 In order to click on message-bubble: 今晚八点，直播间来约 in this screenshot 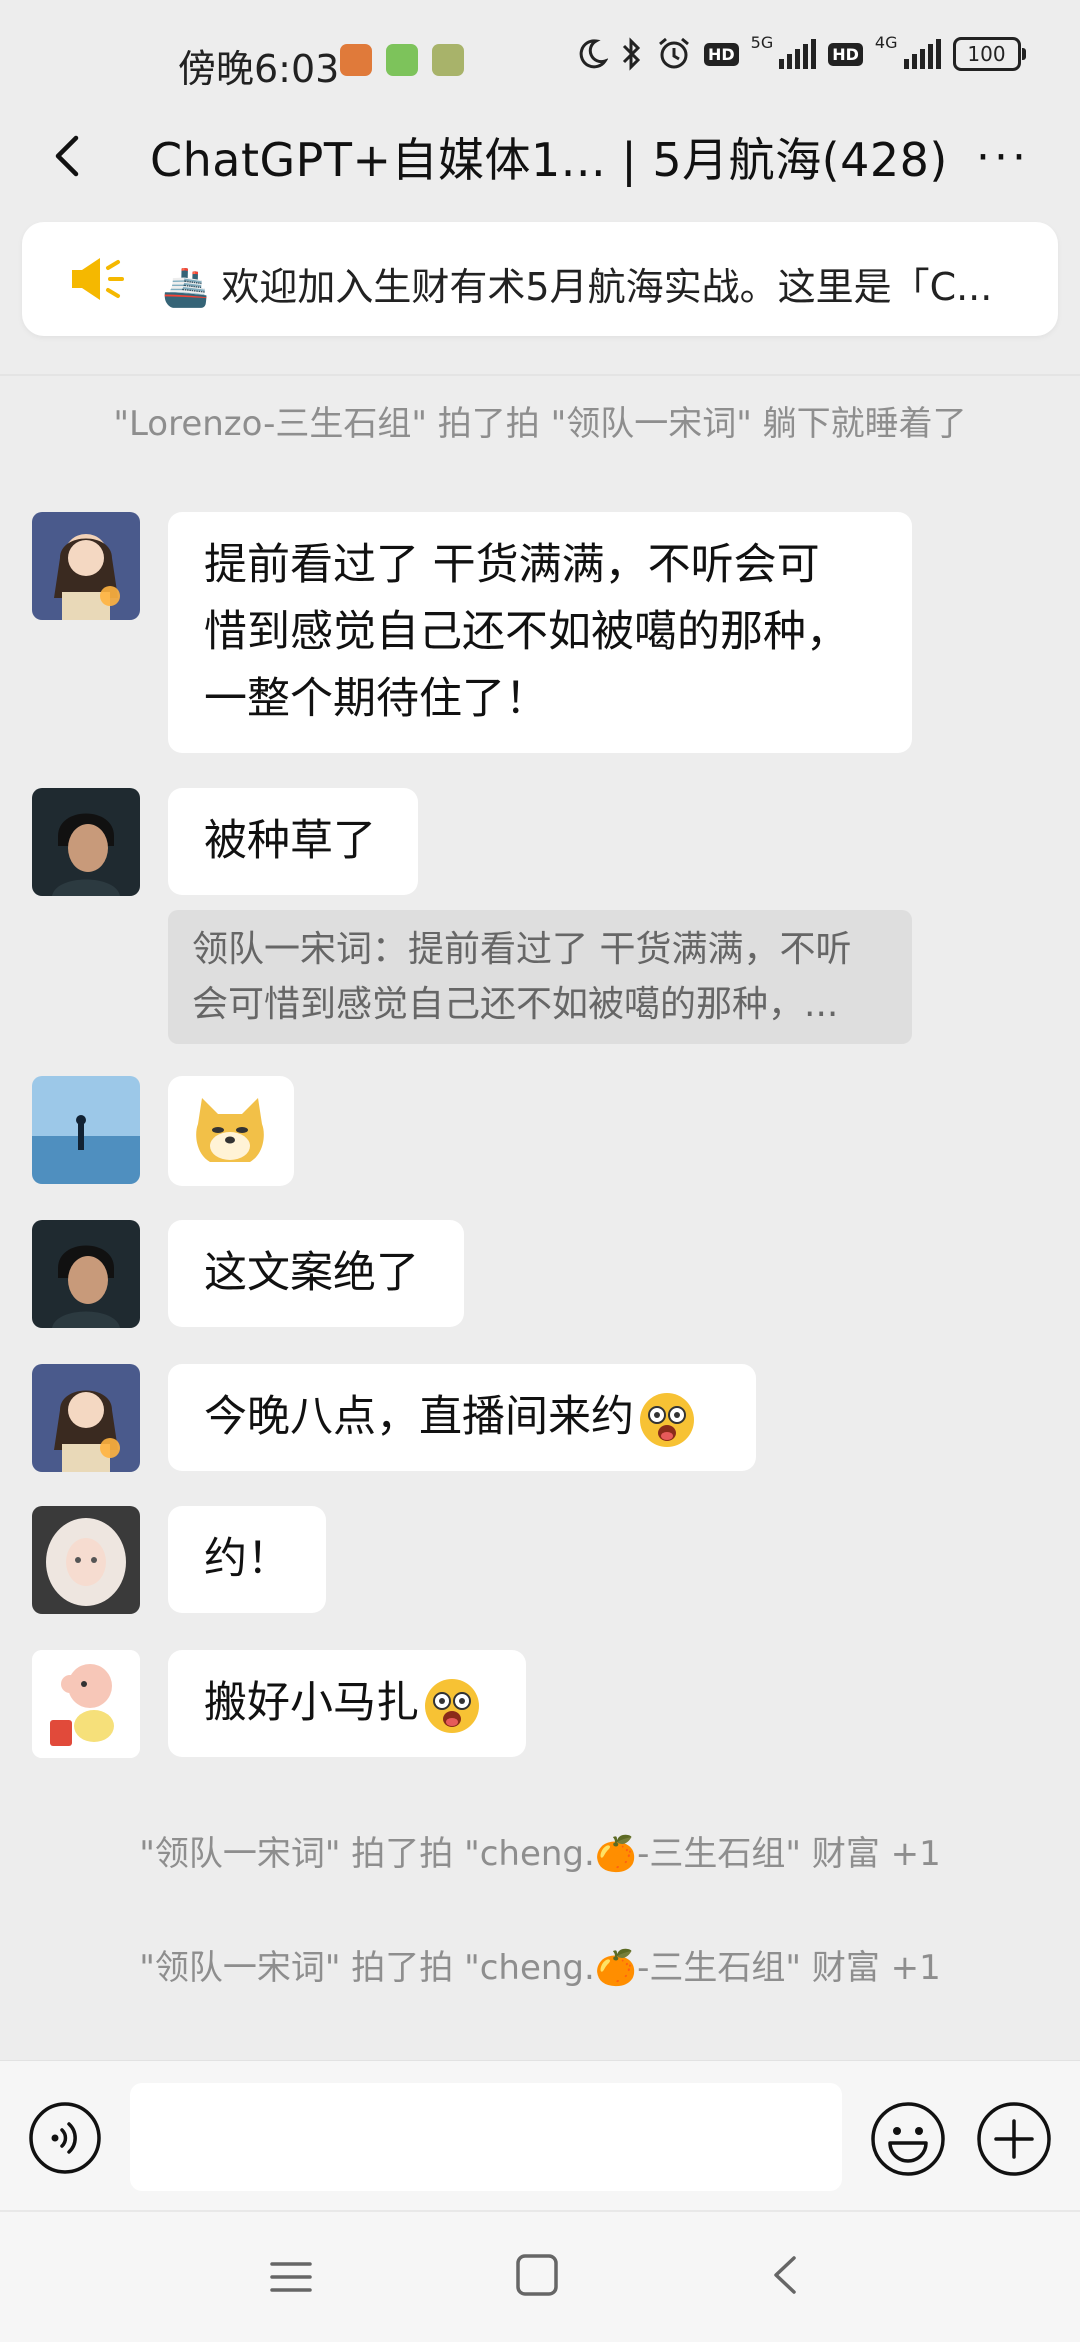, I will do `click(462, 1417)`.